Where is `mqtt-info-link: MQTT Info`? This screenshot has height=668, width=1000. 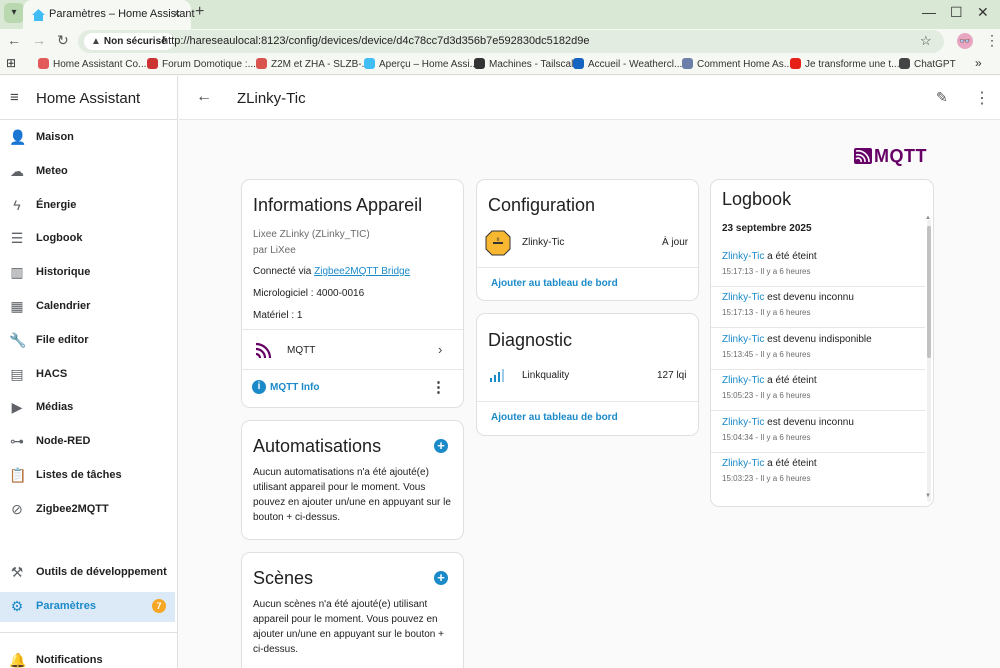
mqtt-info-link: MQTT Info is located at coordinates (294, 387).